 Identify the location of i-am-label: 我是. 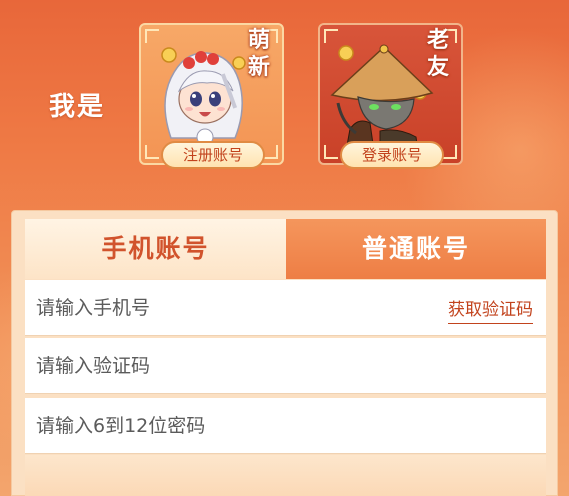
(77, 107).